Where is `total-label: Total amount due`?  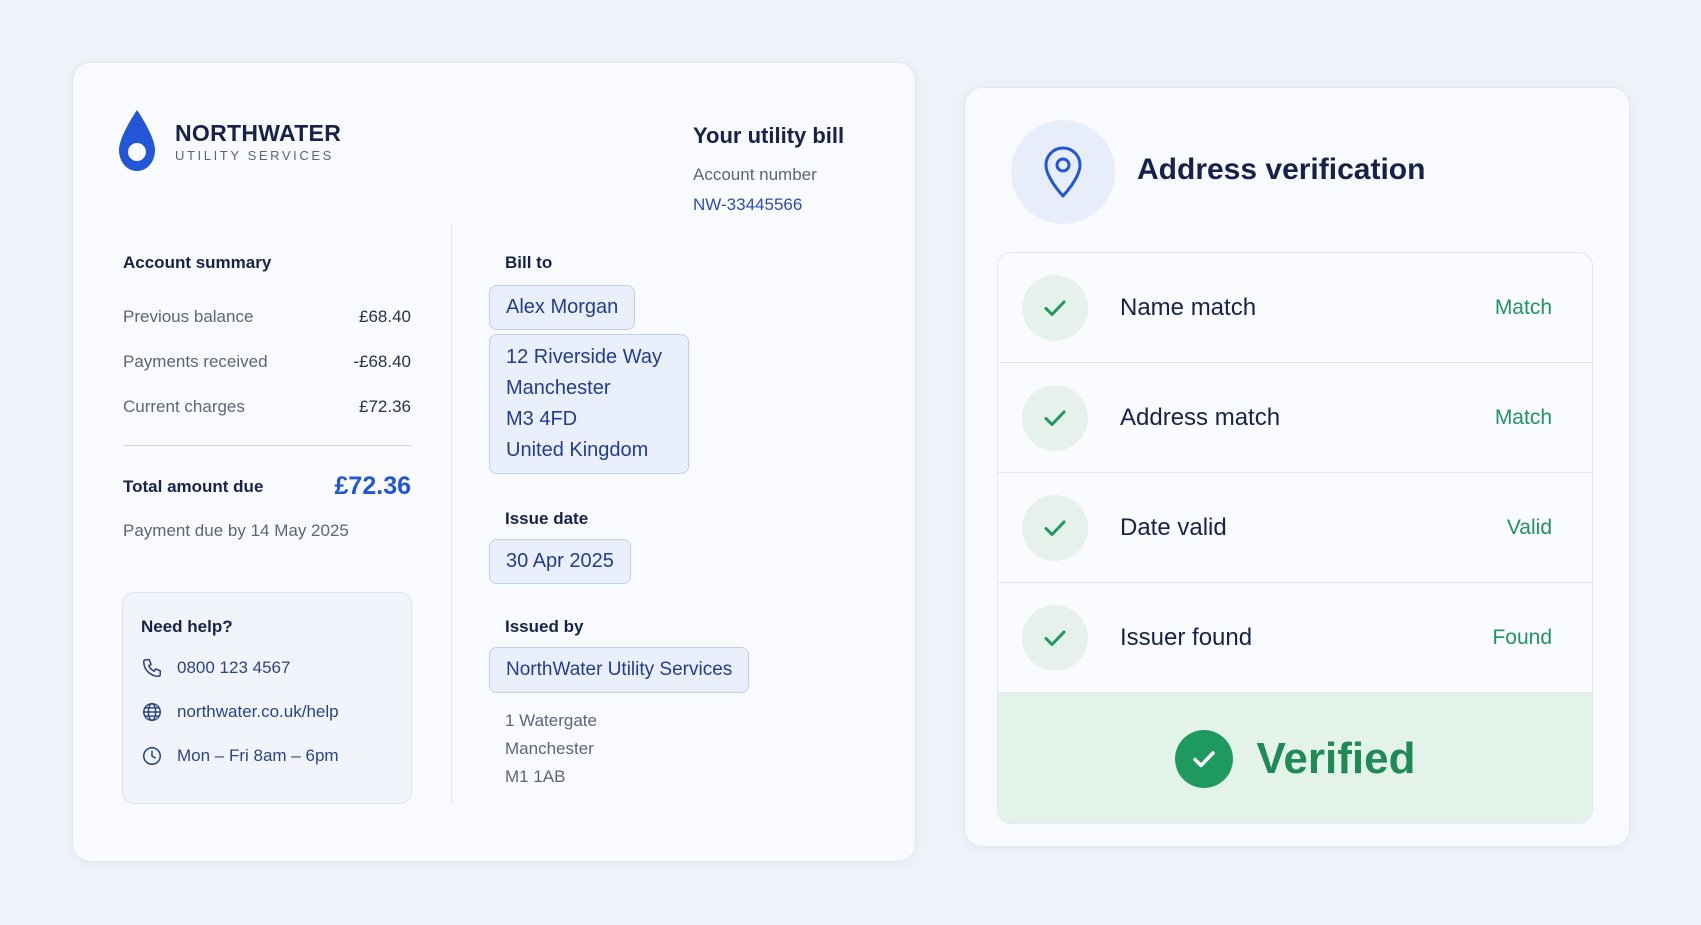 total-label: Total amount due is located at coordinates (193, 486).